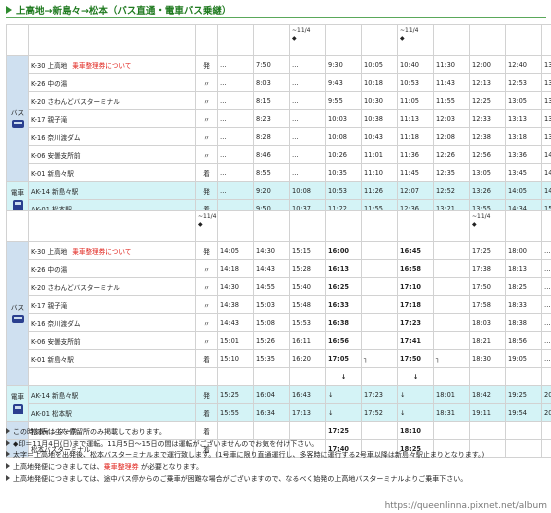 The width and height of the screenshot is (551, 513). What do you see at coordinates (112, 286) in the screenshot?
I see `station-name: K-20 さわんどバスターミナル` at bounding box center [112, 286].